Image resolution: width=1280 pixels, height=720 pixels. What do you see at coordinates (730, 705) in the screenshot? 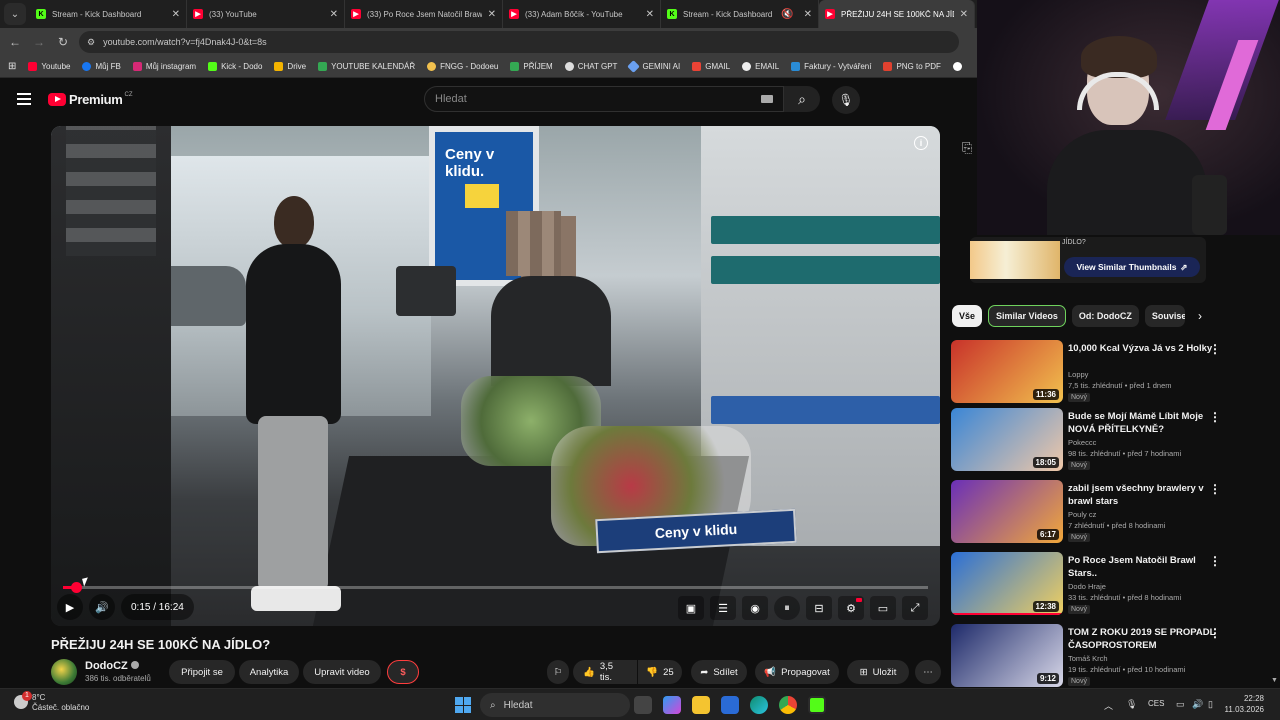
I see `store-icon` at bounding box center [730, 705].